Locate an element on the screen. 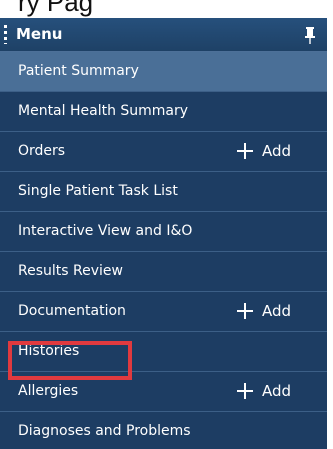 The height and width of the screenshot is (449, 333). menu-item-label: Results Review is located at coordinates (70, 271).